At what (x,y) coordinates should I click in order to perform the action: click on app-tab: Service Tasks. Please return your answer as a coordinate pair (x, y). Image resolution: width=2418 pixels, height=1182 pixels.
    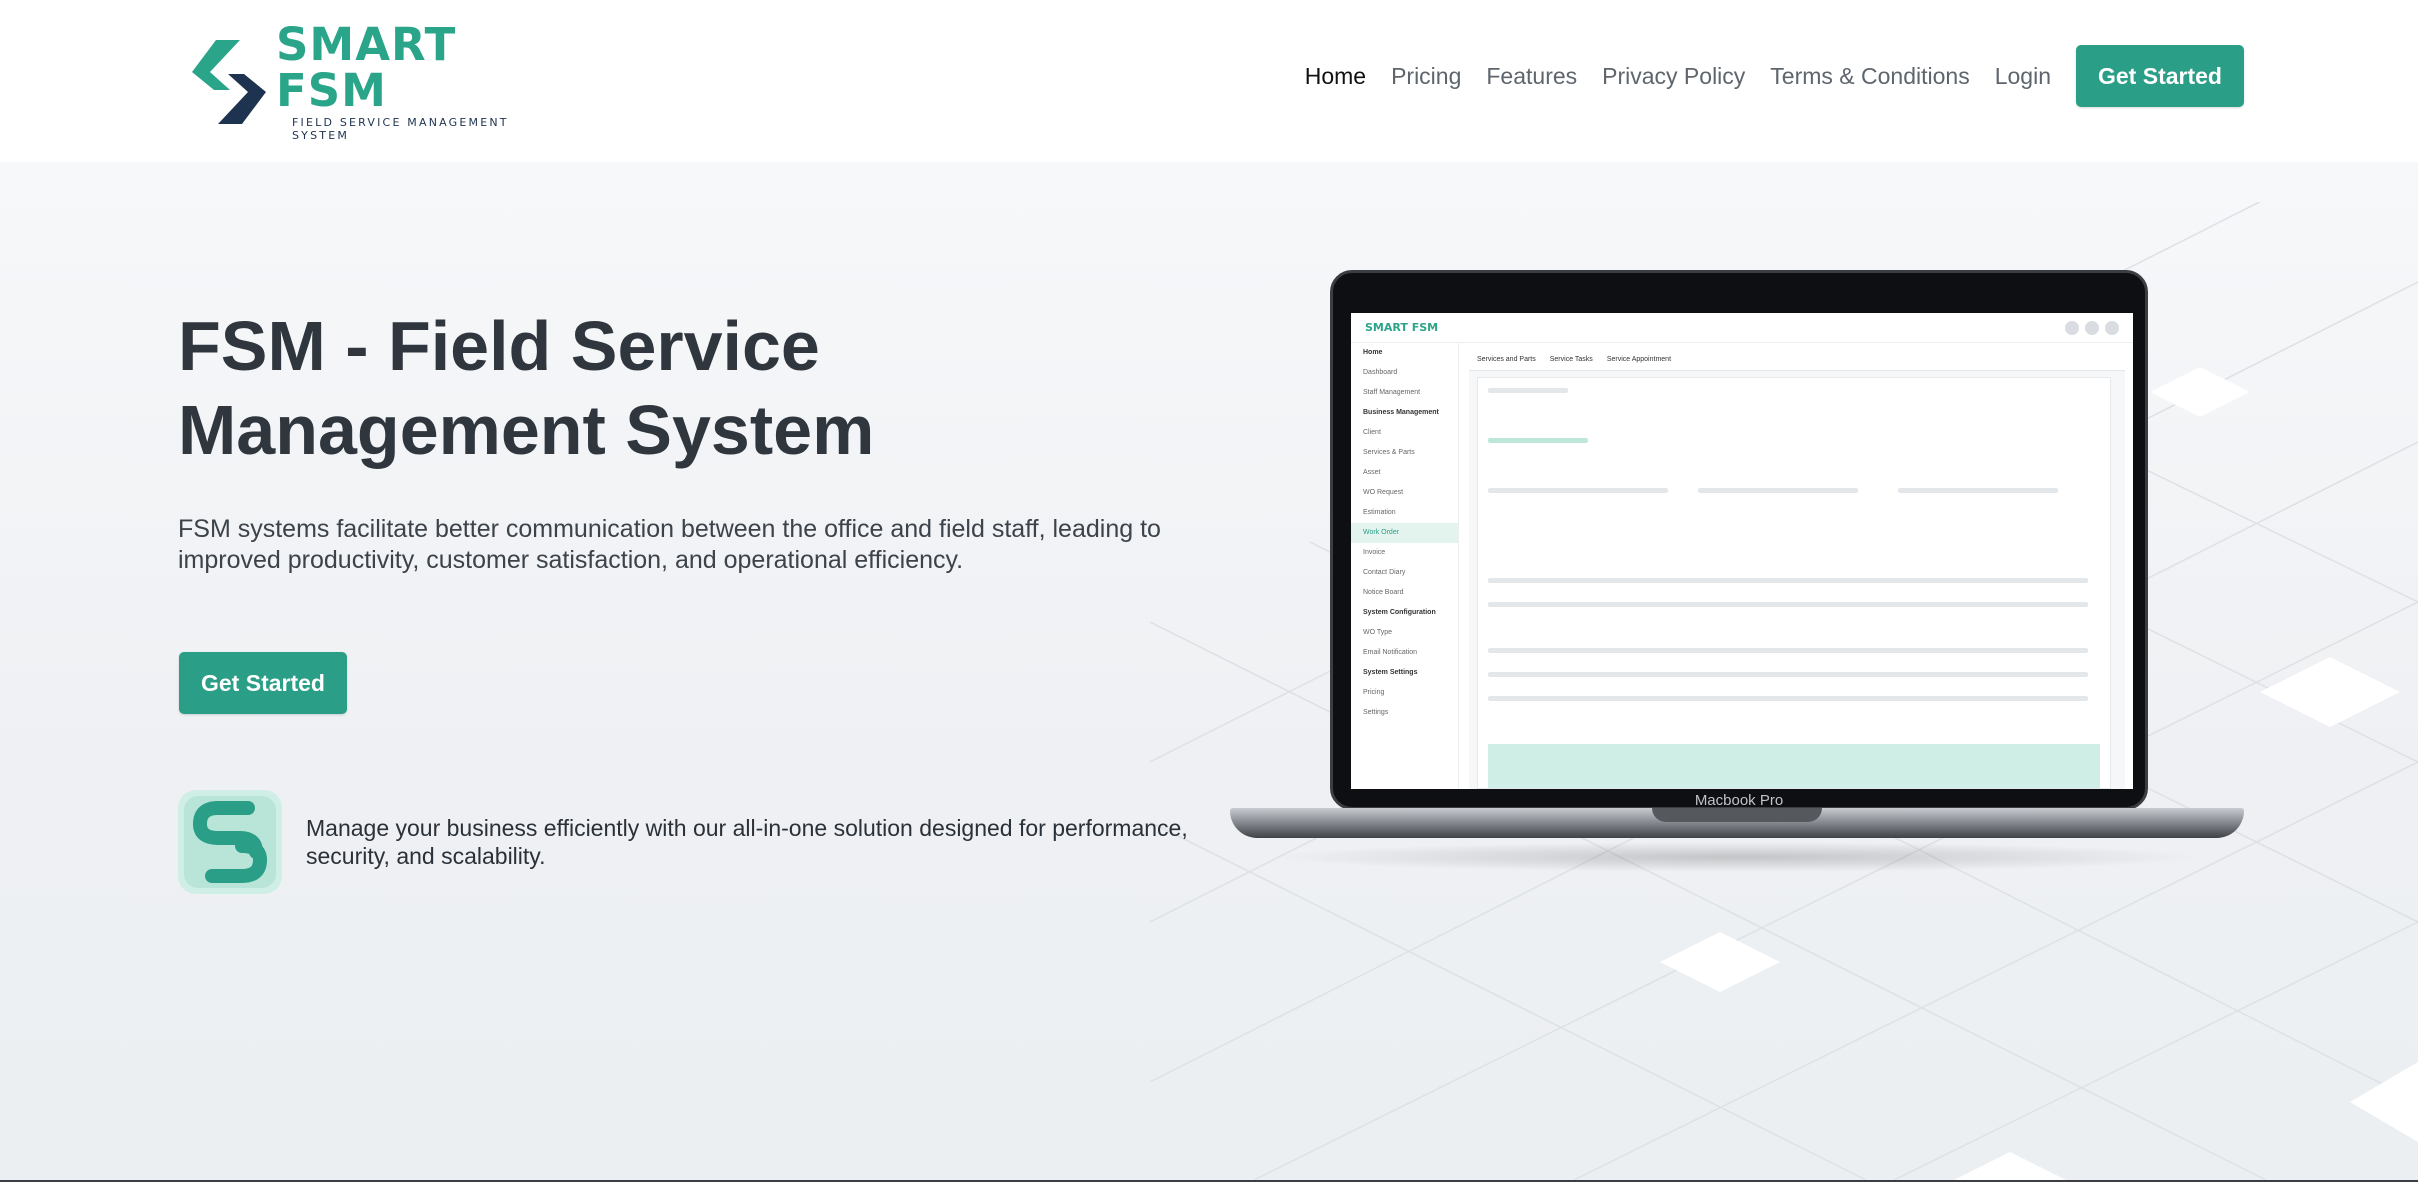
    Looking at the image, I should click on (1571, 359).